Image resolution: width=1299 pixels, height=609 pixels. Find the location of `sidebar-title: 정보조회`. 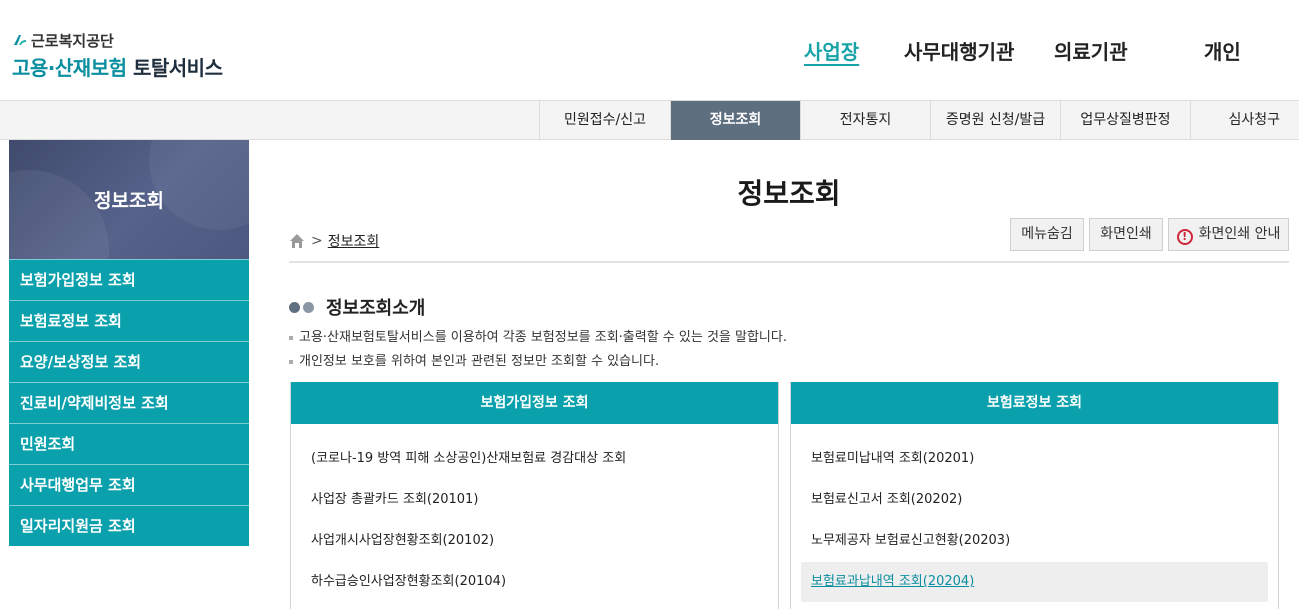

sidebar-title: 정보조회 is located at coordinates (129, 201).